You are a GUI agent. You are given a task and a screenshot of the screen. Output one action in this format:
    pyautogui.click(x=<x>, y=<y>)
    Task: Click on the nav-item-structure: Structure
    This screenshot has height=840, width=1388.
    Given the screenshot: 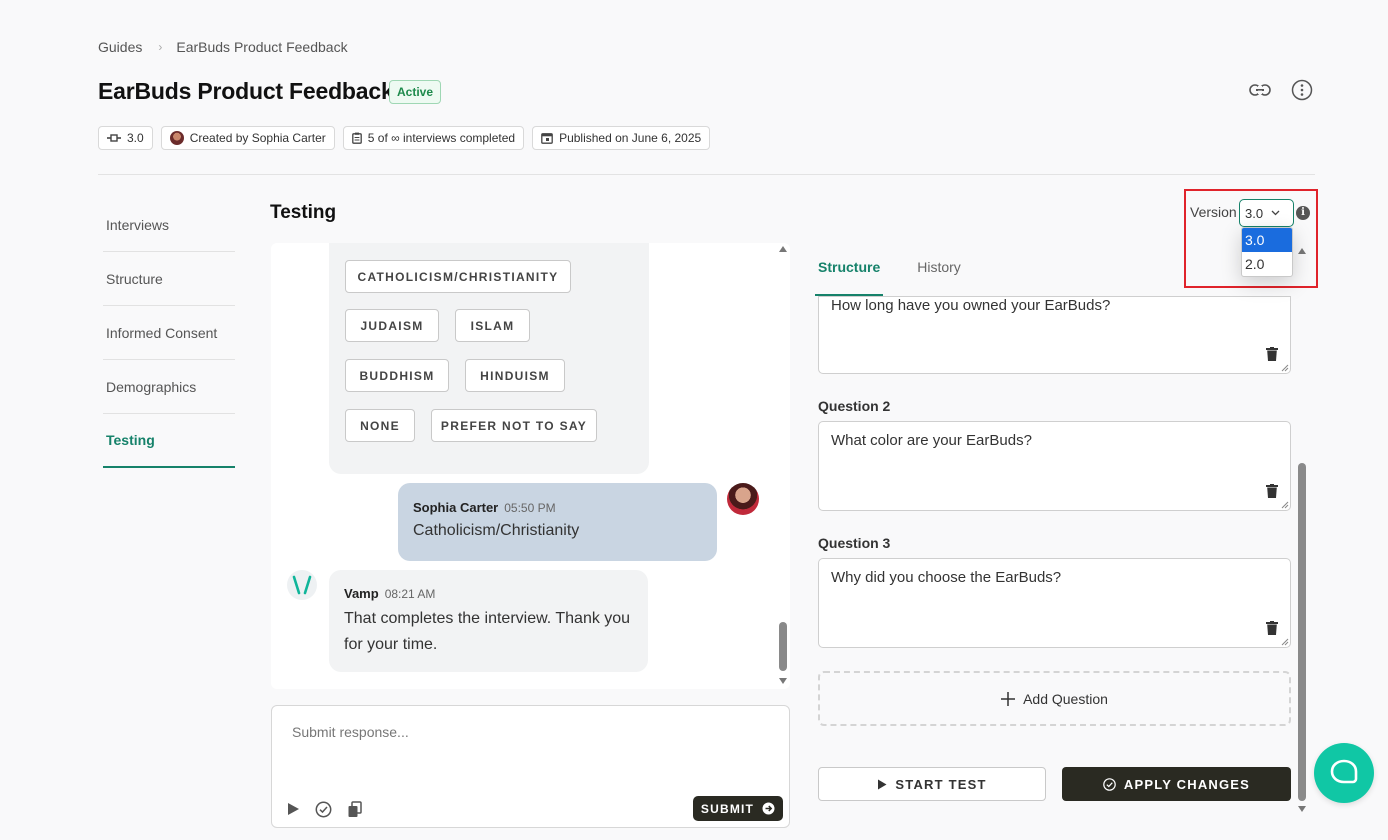 What is the action you would take?
    pyautogui.click(x=169, y=279)
    